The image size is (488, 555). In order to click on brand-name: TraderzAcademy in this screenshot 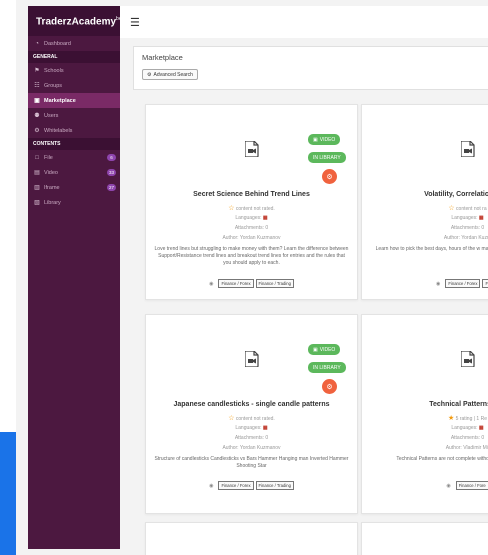, I will do `click(76, 22)`.